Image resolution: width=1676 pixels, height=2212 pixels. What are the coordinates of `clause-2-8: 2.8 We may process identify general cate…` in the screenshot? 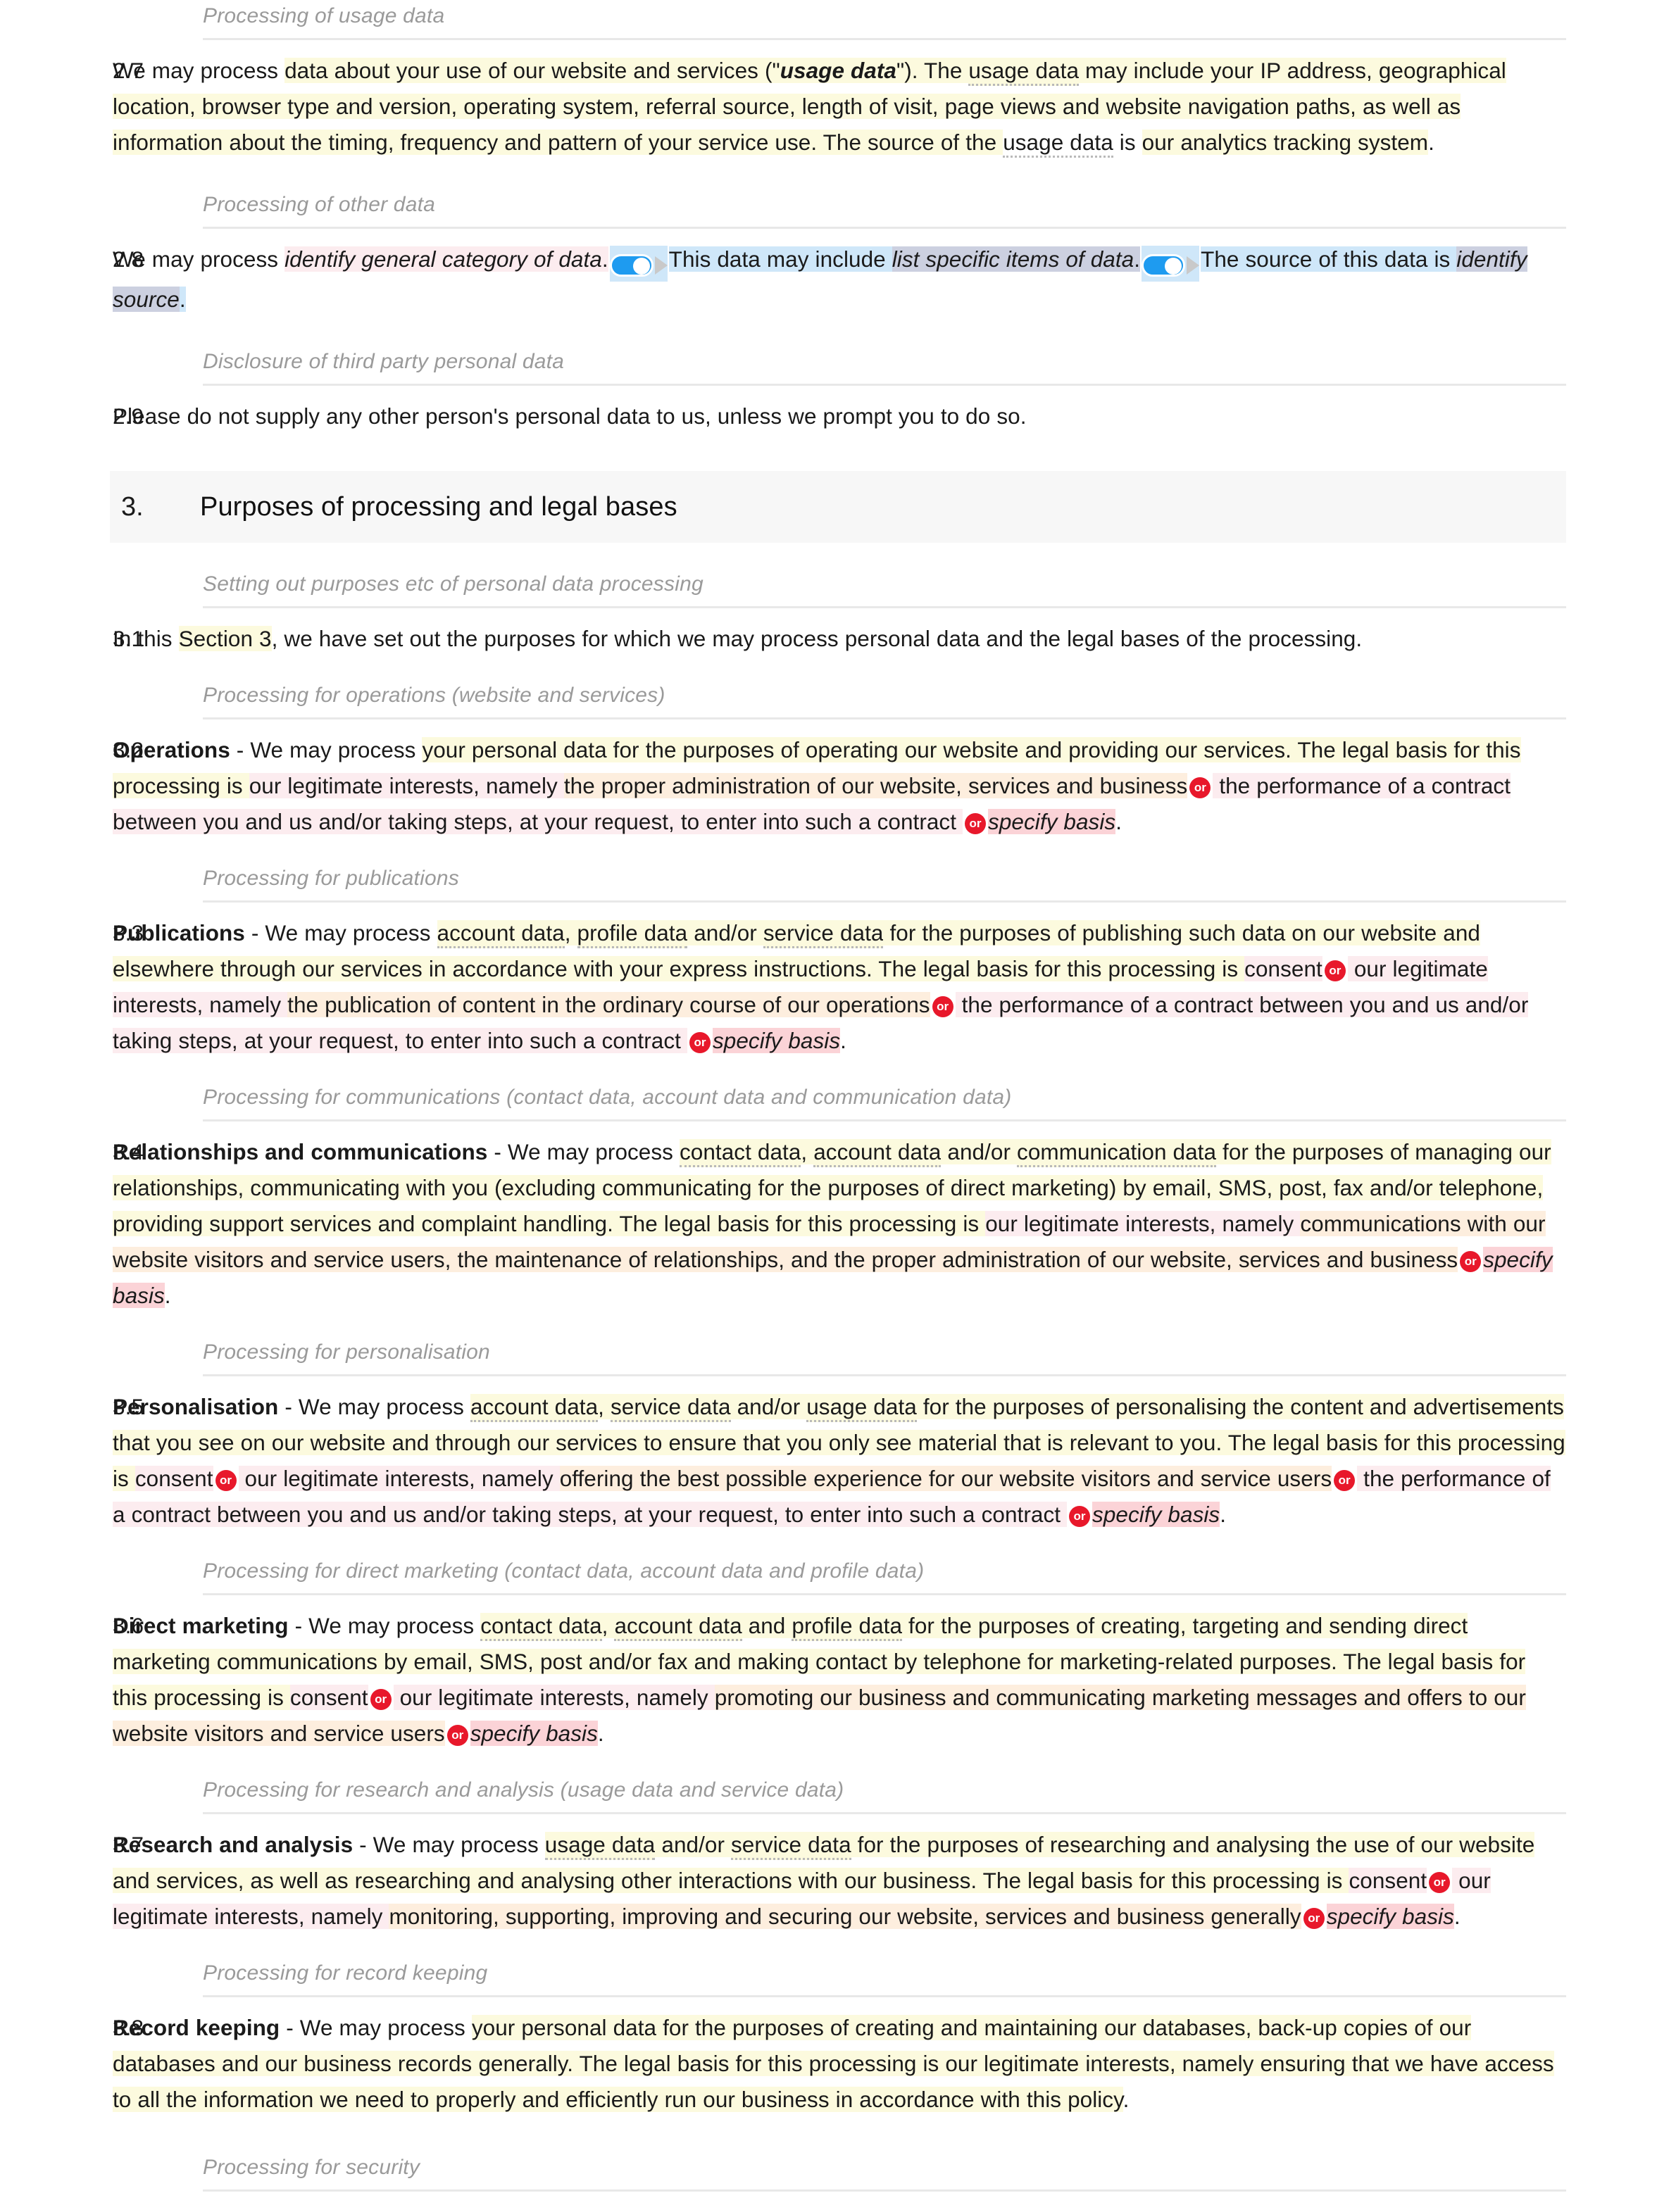 It's located at (838, 275).